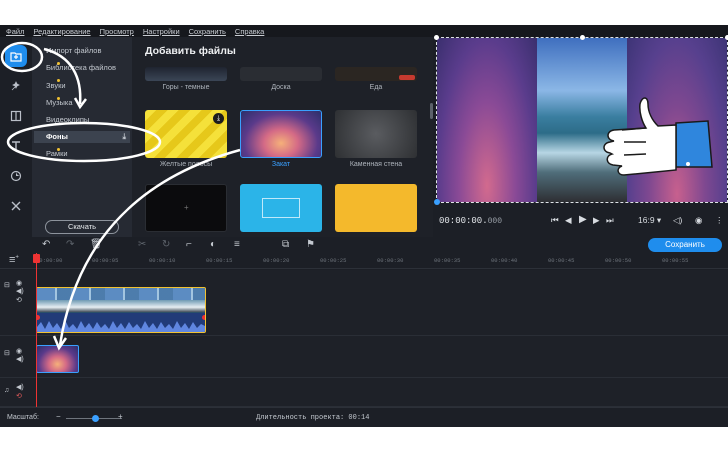  What do you see at coordinates (36, 340) in the screenshot?
I see `playhead` at bounding box center [36, 340].